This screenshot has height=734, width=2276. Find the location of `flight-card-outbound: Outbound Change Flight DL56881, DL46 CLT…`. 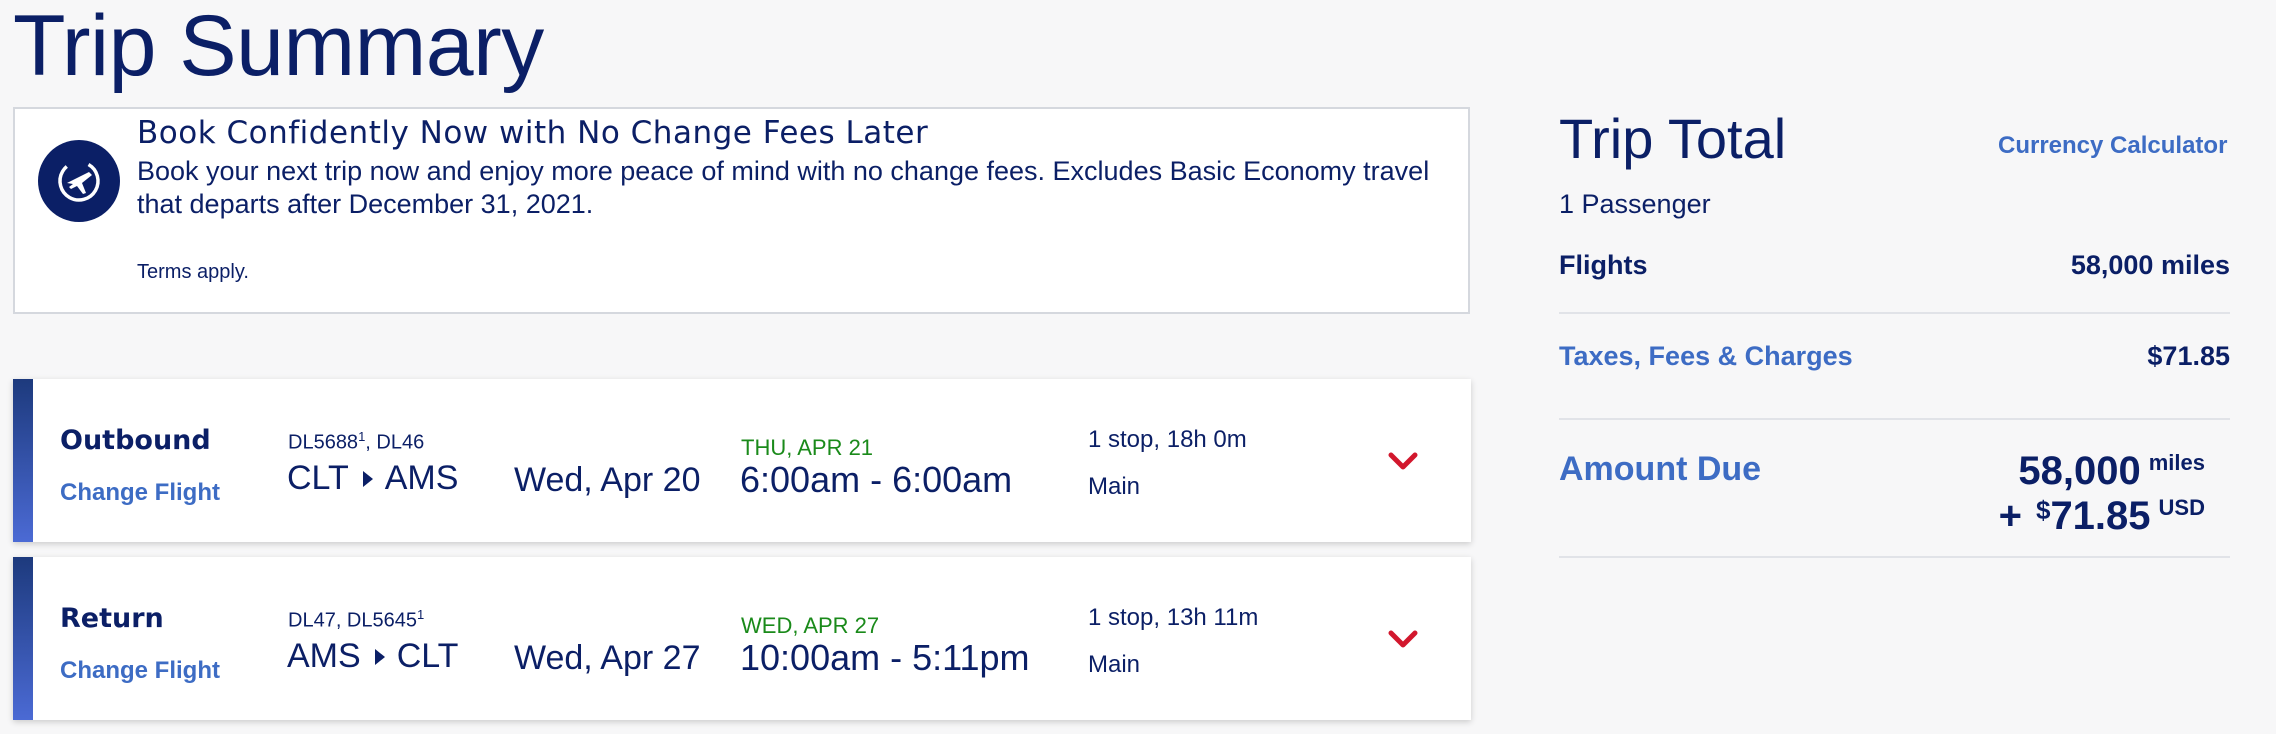

flight-card-outbound: Outbound Change Flight DL56881, DL46 CLT… is located at coordinates (742, 460).